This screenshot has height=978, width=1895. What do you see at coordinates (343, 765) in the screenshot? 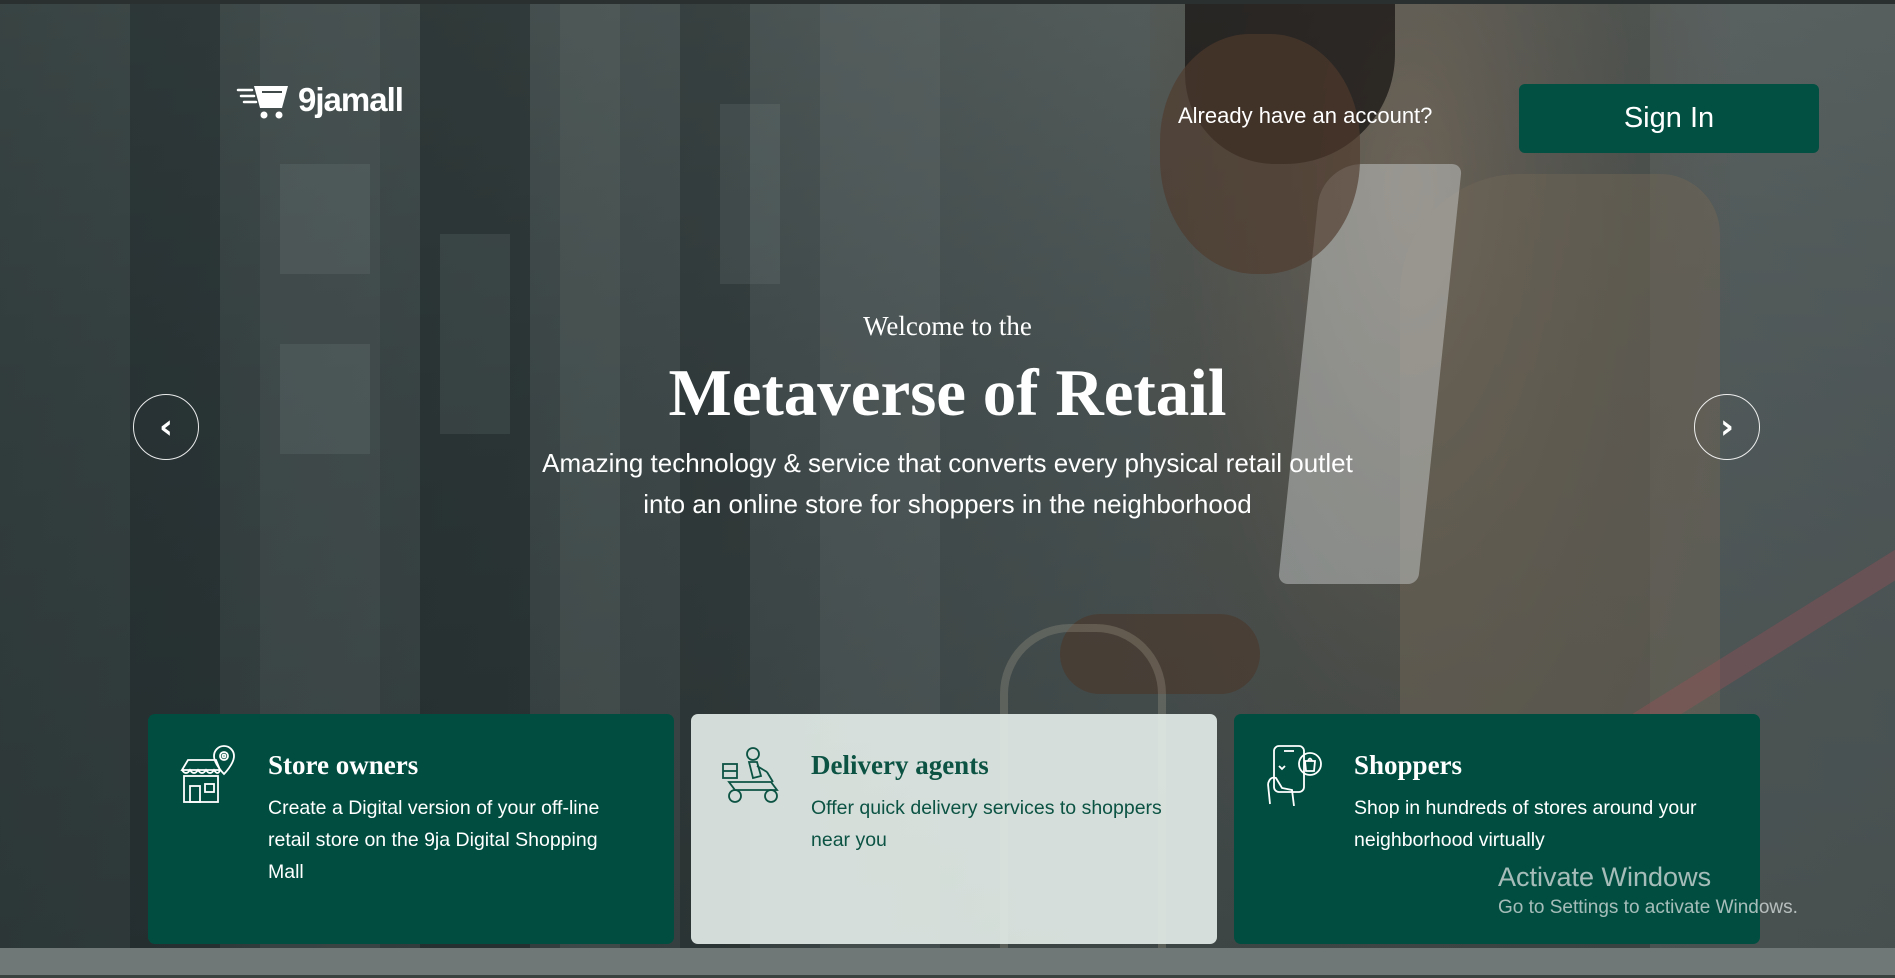
I see `card-title: Store owners` at bounding box center [343, 765].